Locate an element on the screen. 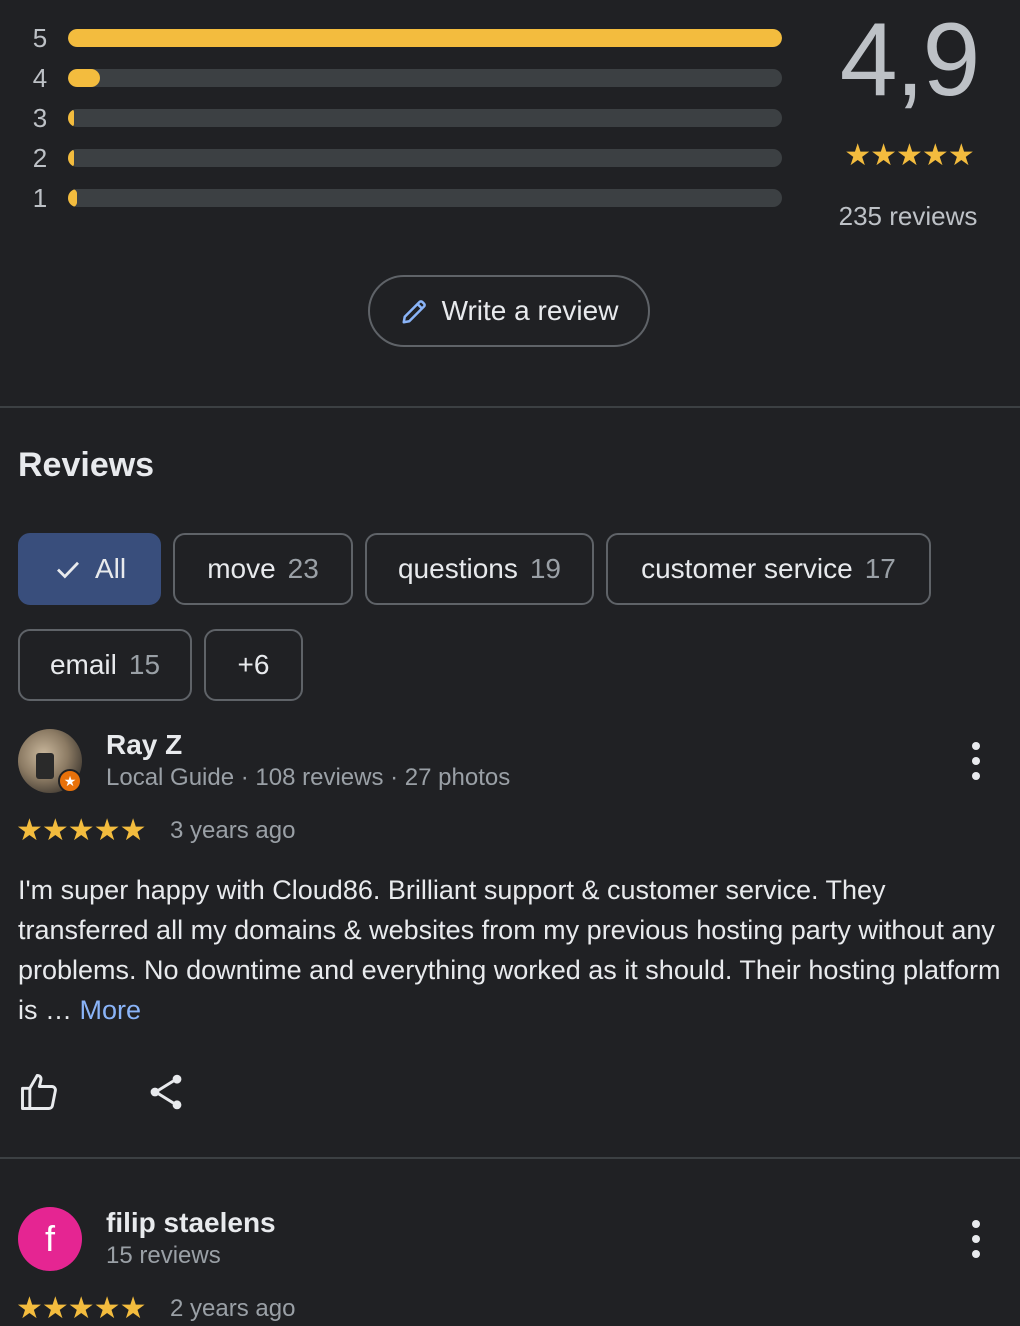 The width and height of the screenshot is (1020, 1326). reviewer-meta: Local Guide · 108 reviews · 27 photos is located at coordinates (308, 778).